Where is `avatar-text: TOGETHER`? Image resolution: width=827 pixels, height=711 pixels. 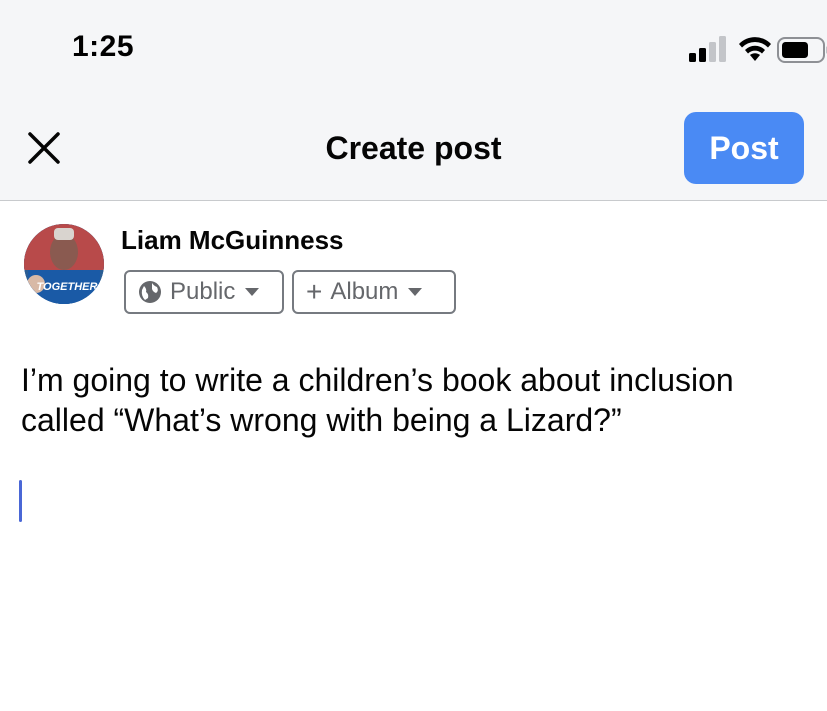
avatar-text: TOGETHER is located at coordinates (67, 287).